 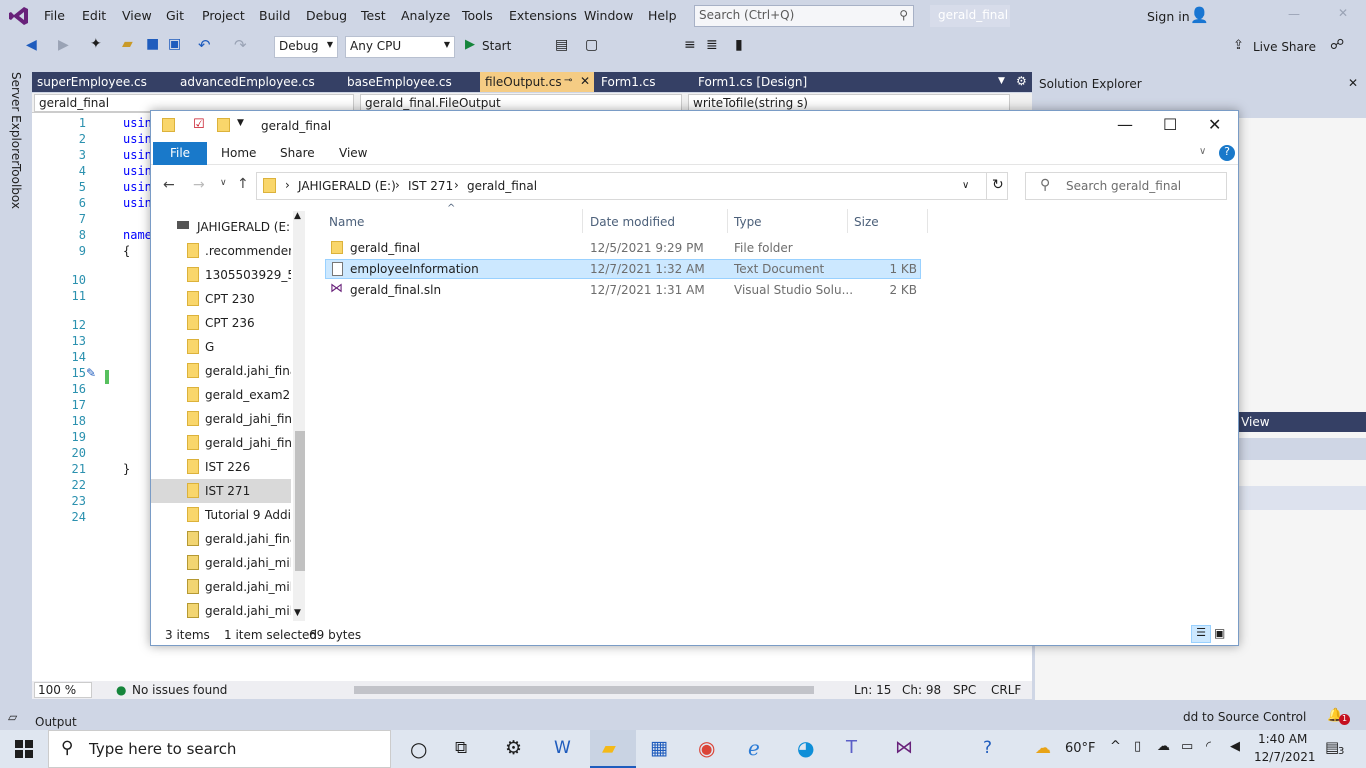 I want to click on quick-access-dropdown-icon: ▼, so click(x=240, y=123).